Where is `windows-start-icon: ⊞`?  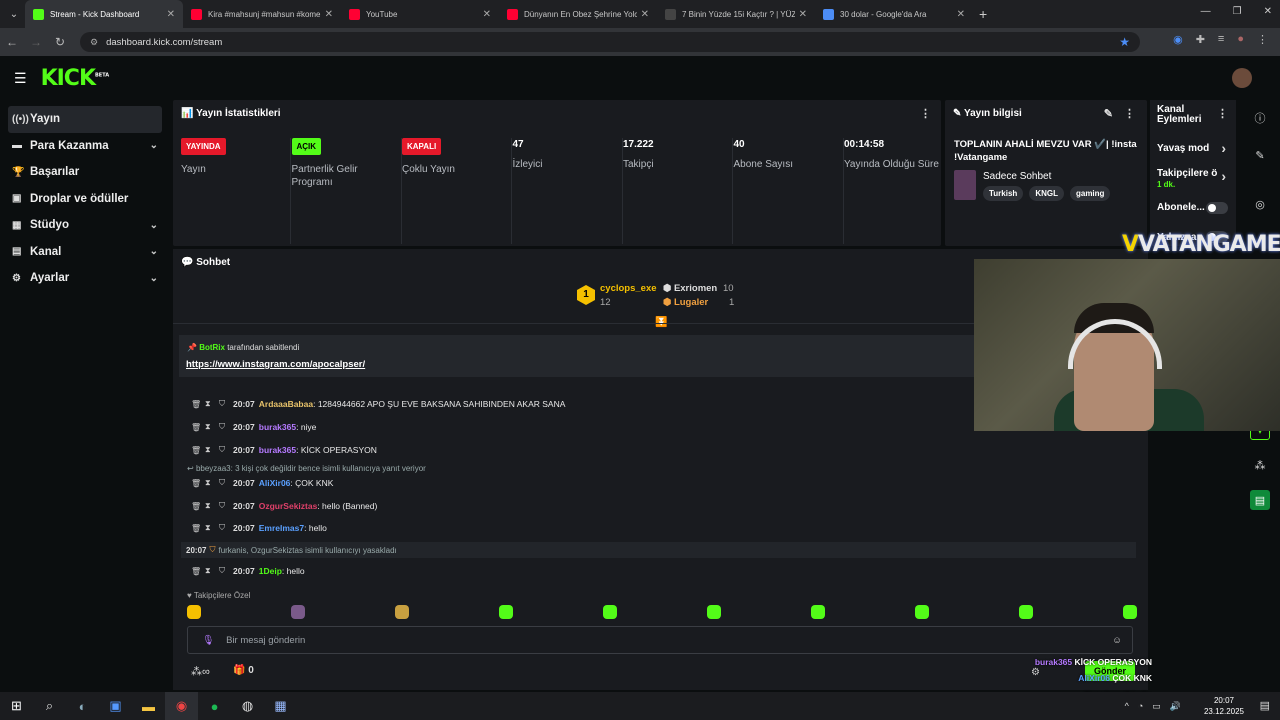
windows-start-icon: ⊞ is located at coordinates (16, 706).